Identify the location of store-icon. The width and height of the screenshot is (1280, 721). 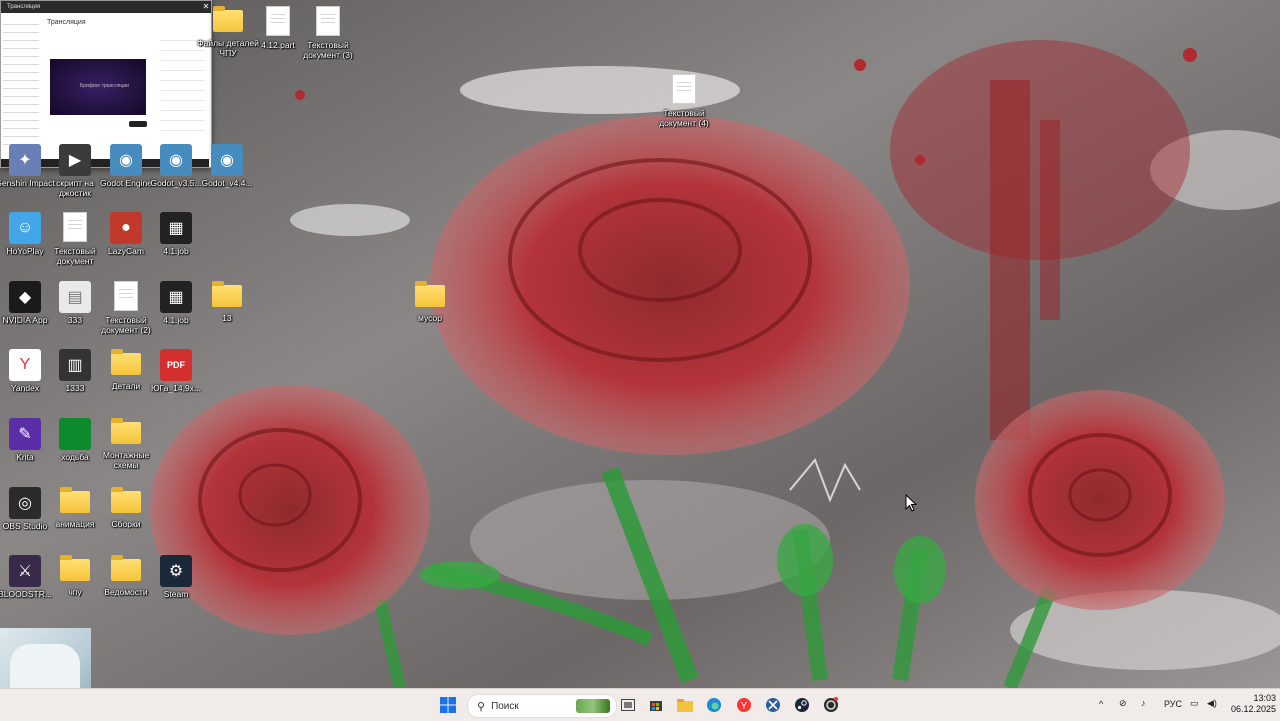
(656, 706).